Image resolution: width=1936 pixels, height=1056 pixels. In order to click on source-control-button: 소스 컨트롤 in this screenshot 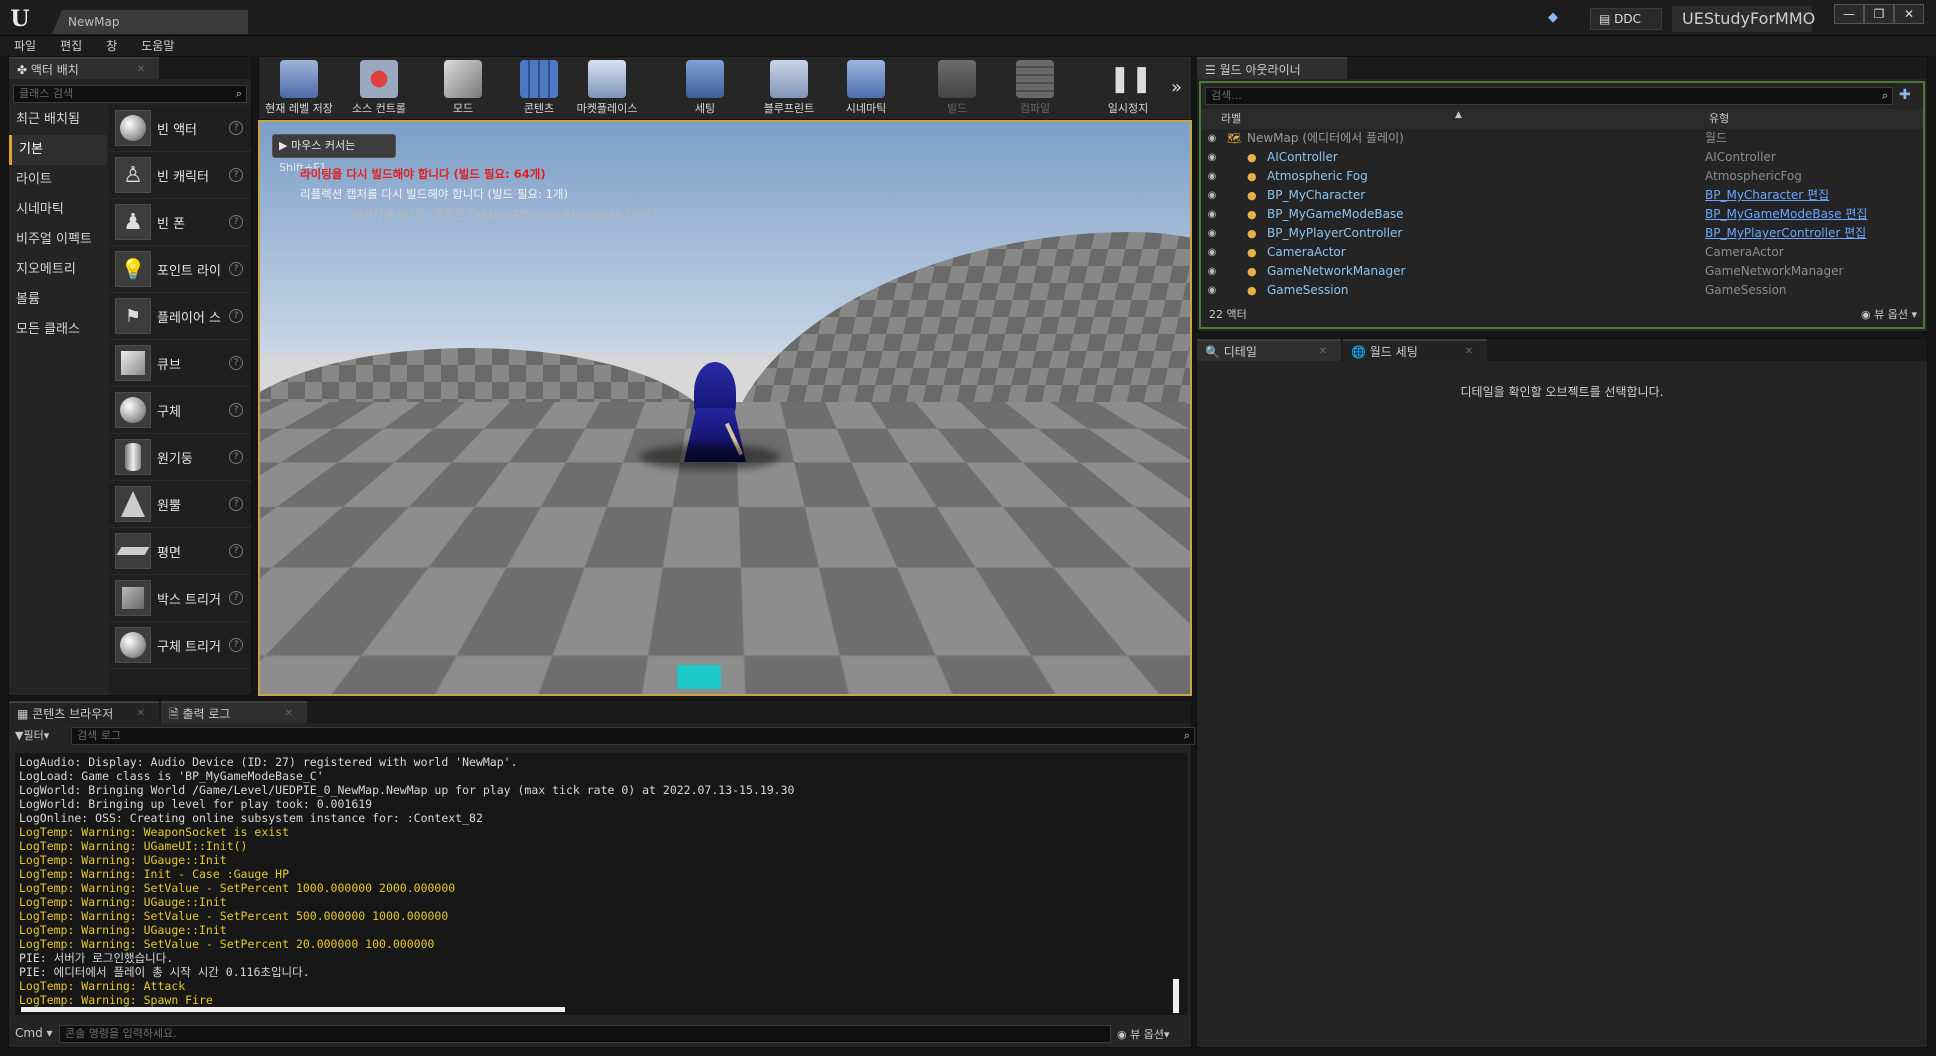, I will do `click(379, 89)`.